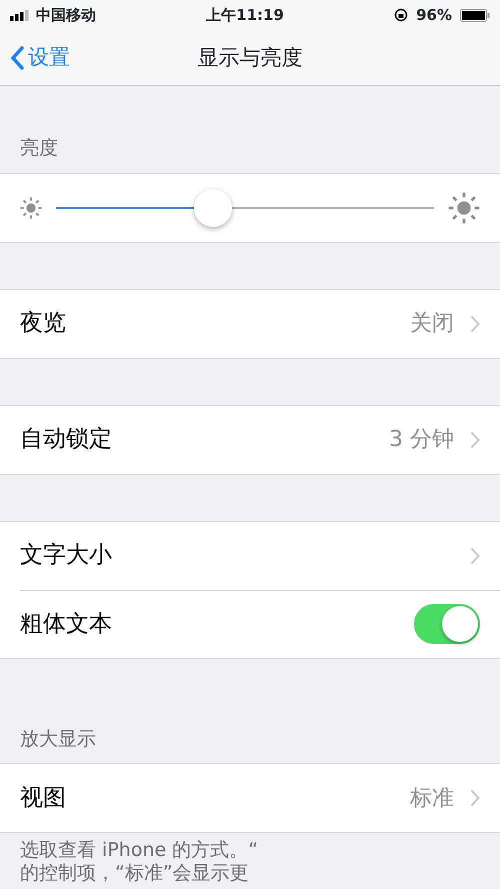  Describe the element at coordinates (432, 798) in the screenshot. I see `setting-value: 标准` at that location.